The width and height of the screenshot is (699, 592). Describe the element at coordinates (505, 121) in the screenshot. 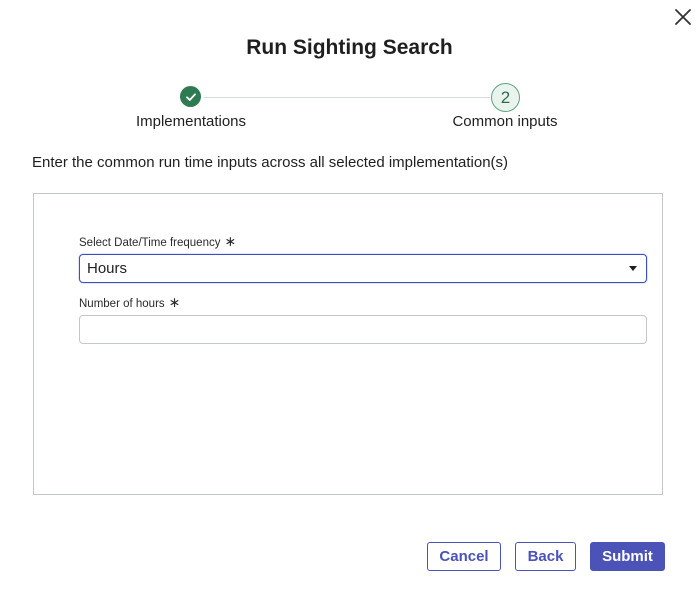

I see `step-2-label: Common inputs` at that location.